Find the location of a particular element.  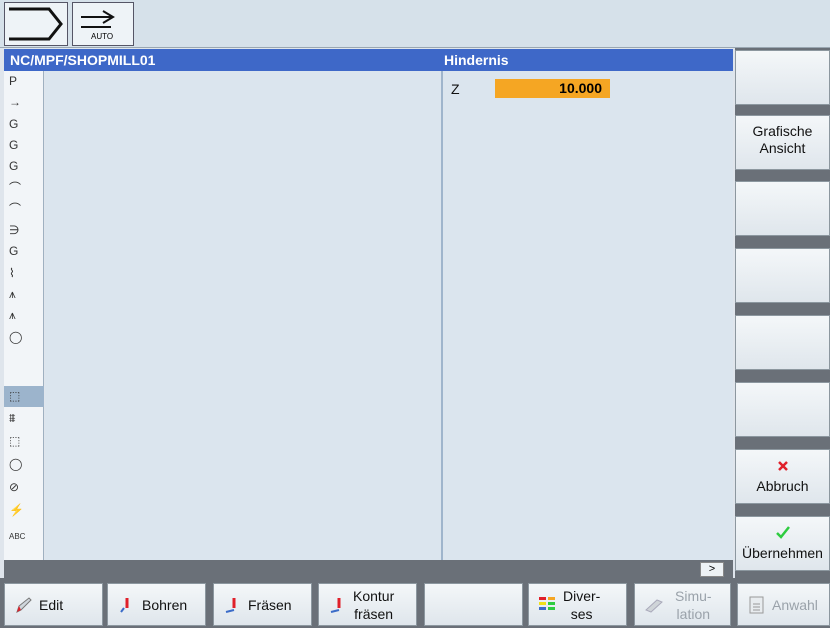

icon-row: ⌇ is located at coordinates (24, 273).